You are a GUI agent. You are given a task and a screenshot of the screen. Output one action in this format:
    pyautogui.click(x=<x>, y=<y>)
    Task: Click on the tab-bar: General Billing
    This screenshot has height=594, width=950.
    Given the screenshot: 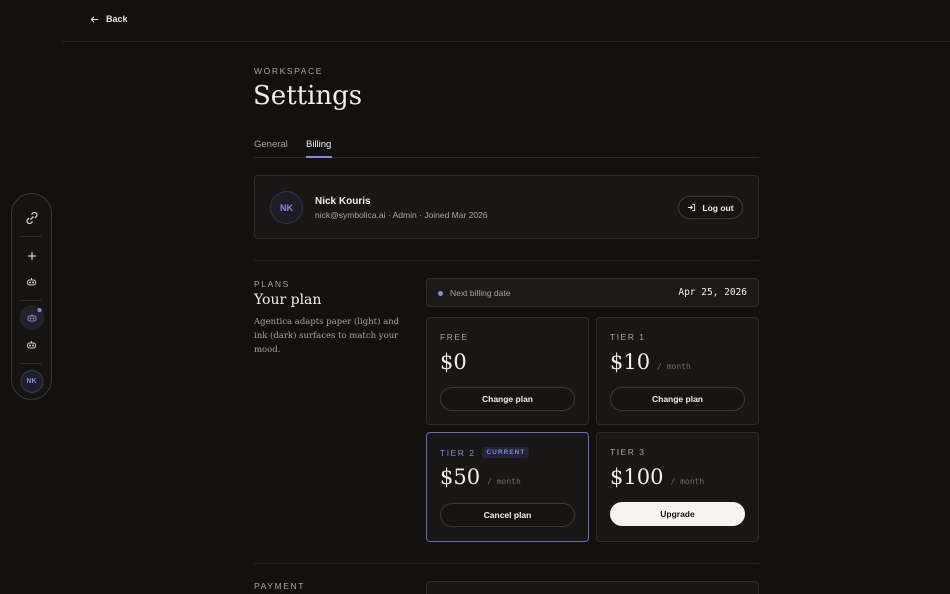 What is the action you would take?
    pyautogui.click(x=506, y=147)
    